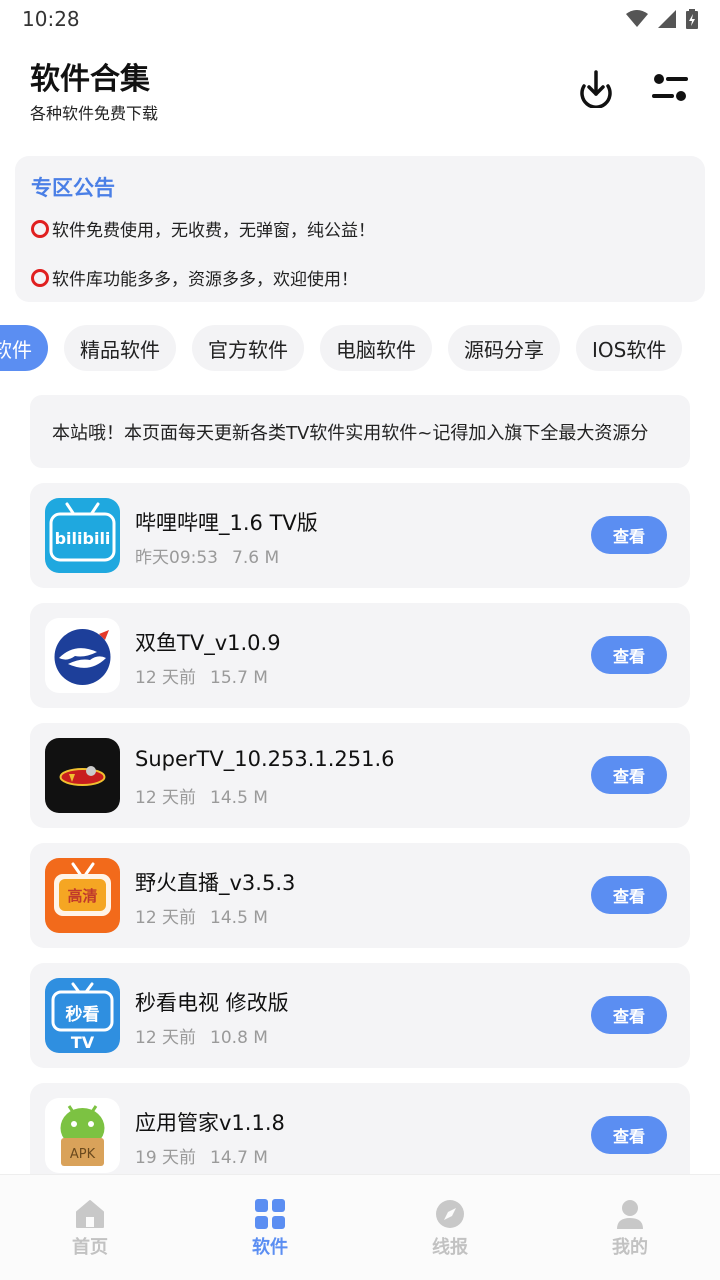  What do you see at coordinates (208, 643) in the screenshot?
I see `app-name: 双鱼TV_v1.0.9` at bounding box center [208, 643].